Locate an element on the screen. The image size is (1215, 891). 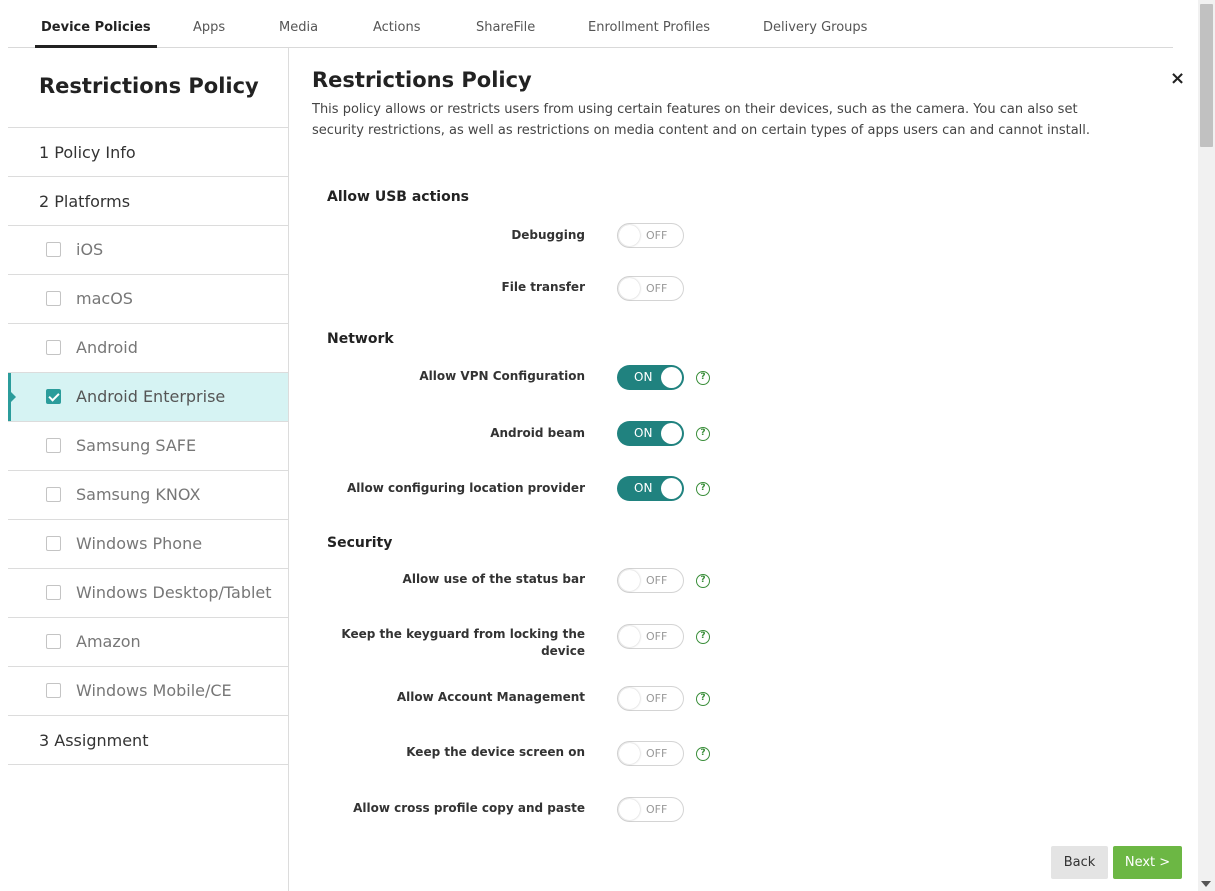
platform-label: Windows Desktop/Tablet is located at coordinates (174, 592).